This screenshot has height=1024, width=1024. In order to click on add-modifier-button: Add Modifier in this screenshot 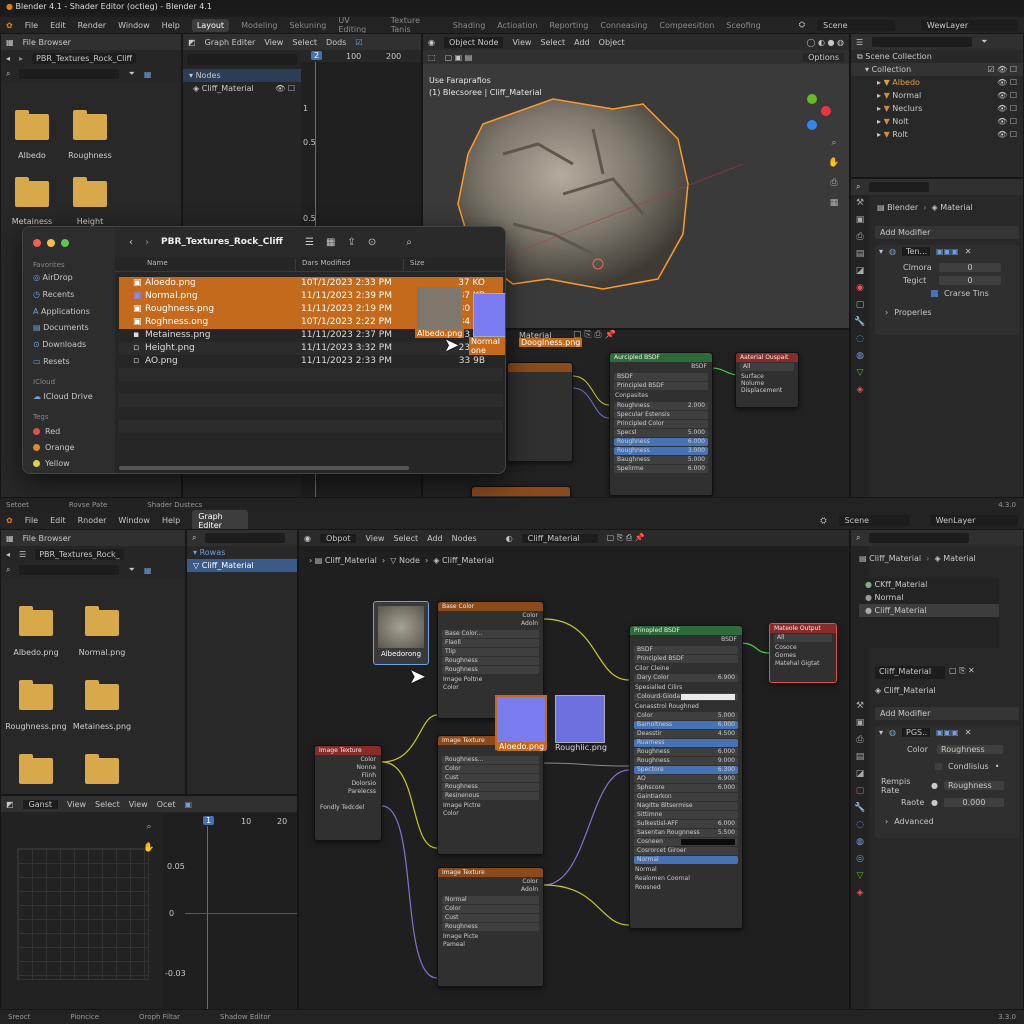, I will do `click(947, 232)`.